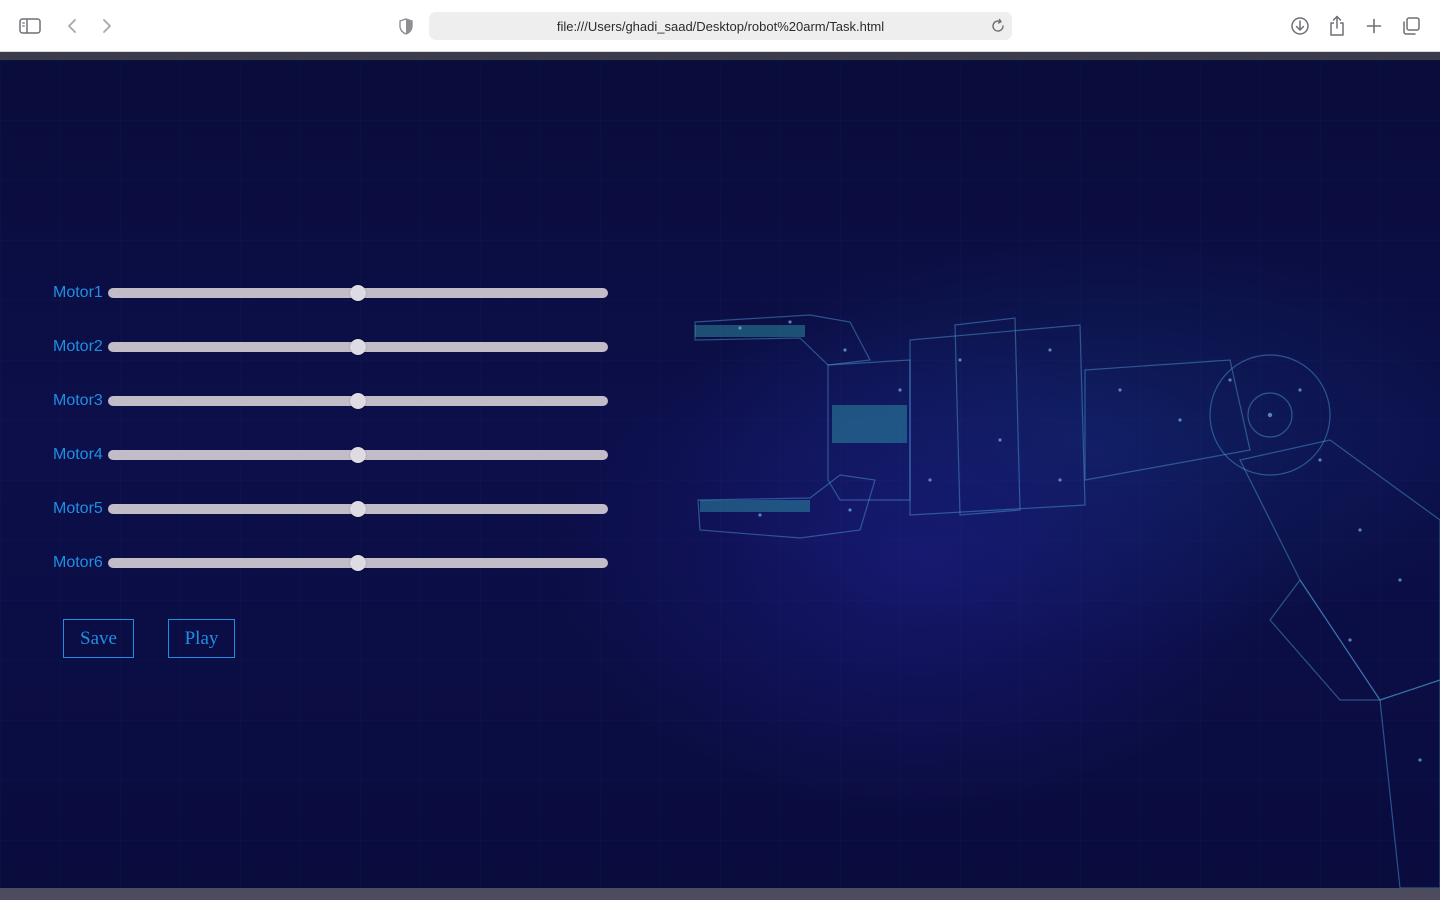  Describe the element at coordinates (107, 26) in the screenshot. I see `forward-icon` at that location.